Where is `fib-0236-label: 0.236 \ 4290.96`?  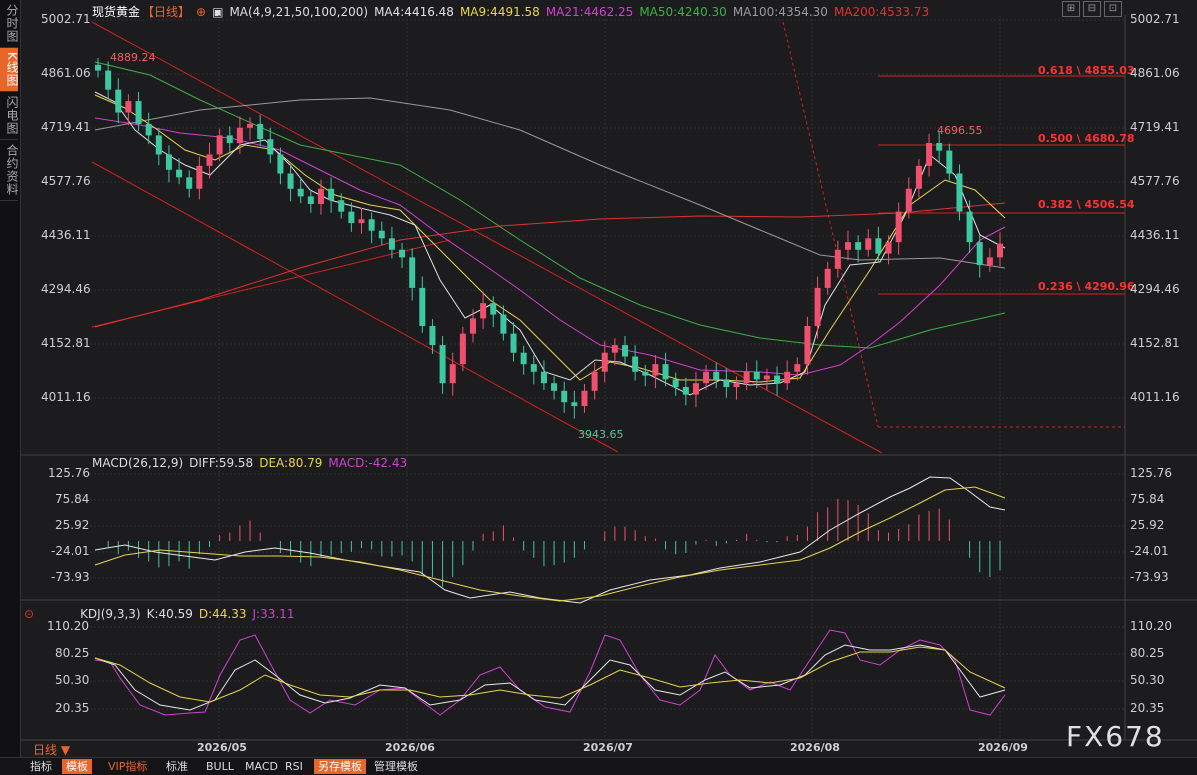 fib-0236-label: 0.236 \ 4290.96 is located at coordinates (1086, 286).